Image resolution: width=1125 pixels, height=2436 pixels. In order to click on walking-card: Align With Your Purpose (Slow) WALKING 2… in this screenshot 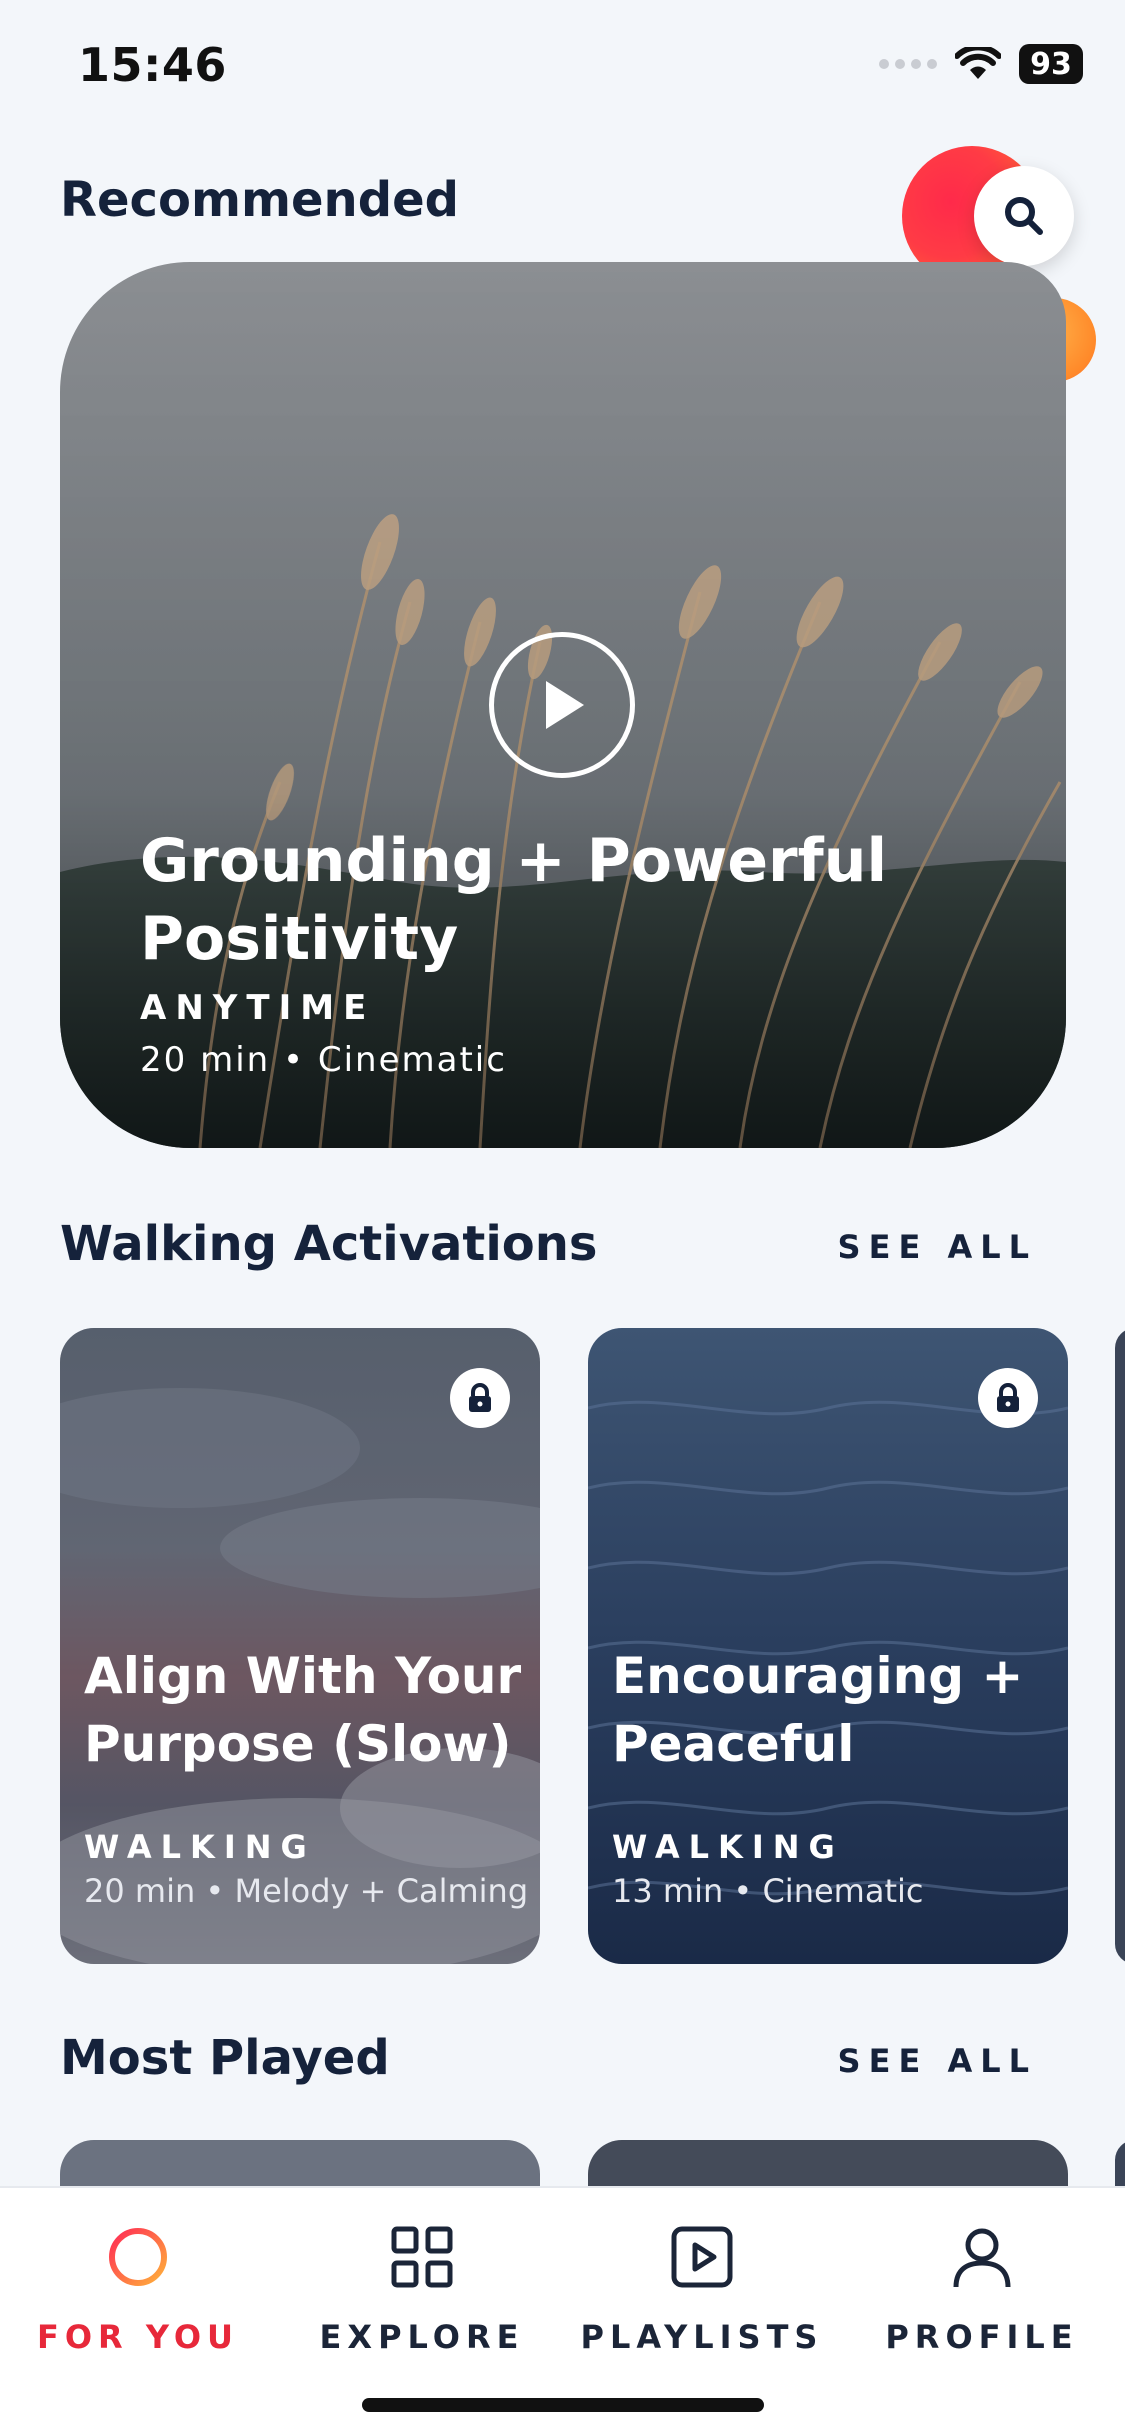, I will do `click(300, 1646)`.